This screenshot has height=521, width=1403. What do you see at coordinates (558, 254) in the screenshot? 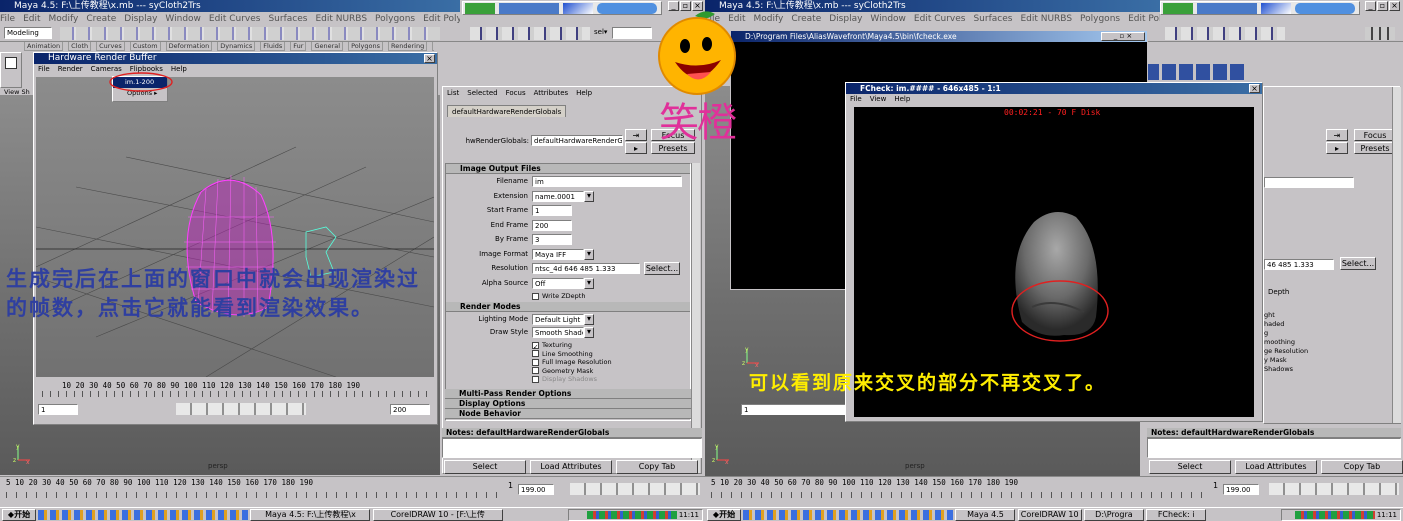
I see `field-value-5: Maya IFF` at bounding box center [558, 254].